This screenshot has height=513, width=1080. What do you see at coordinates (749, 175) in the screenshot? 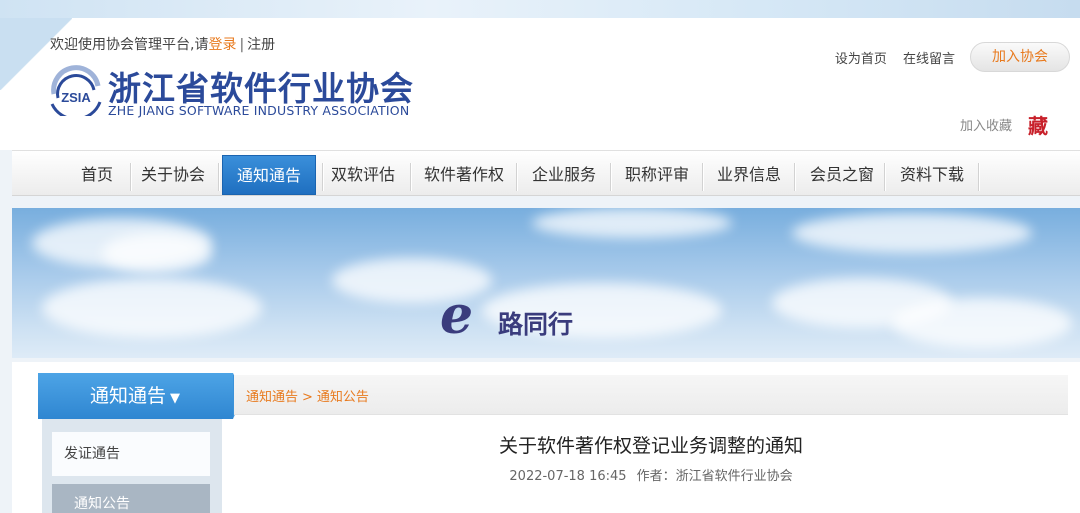
I see `nav-item-industry-news: 业界信息` at bounding box center [749, 175].